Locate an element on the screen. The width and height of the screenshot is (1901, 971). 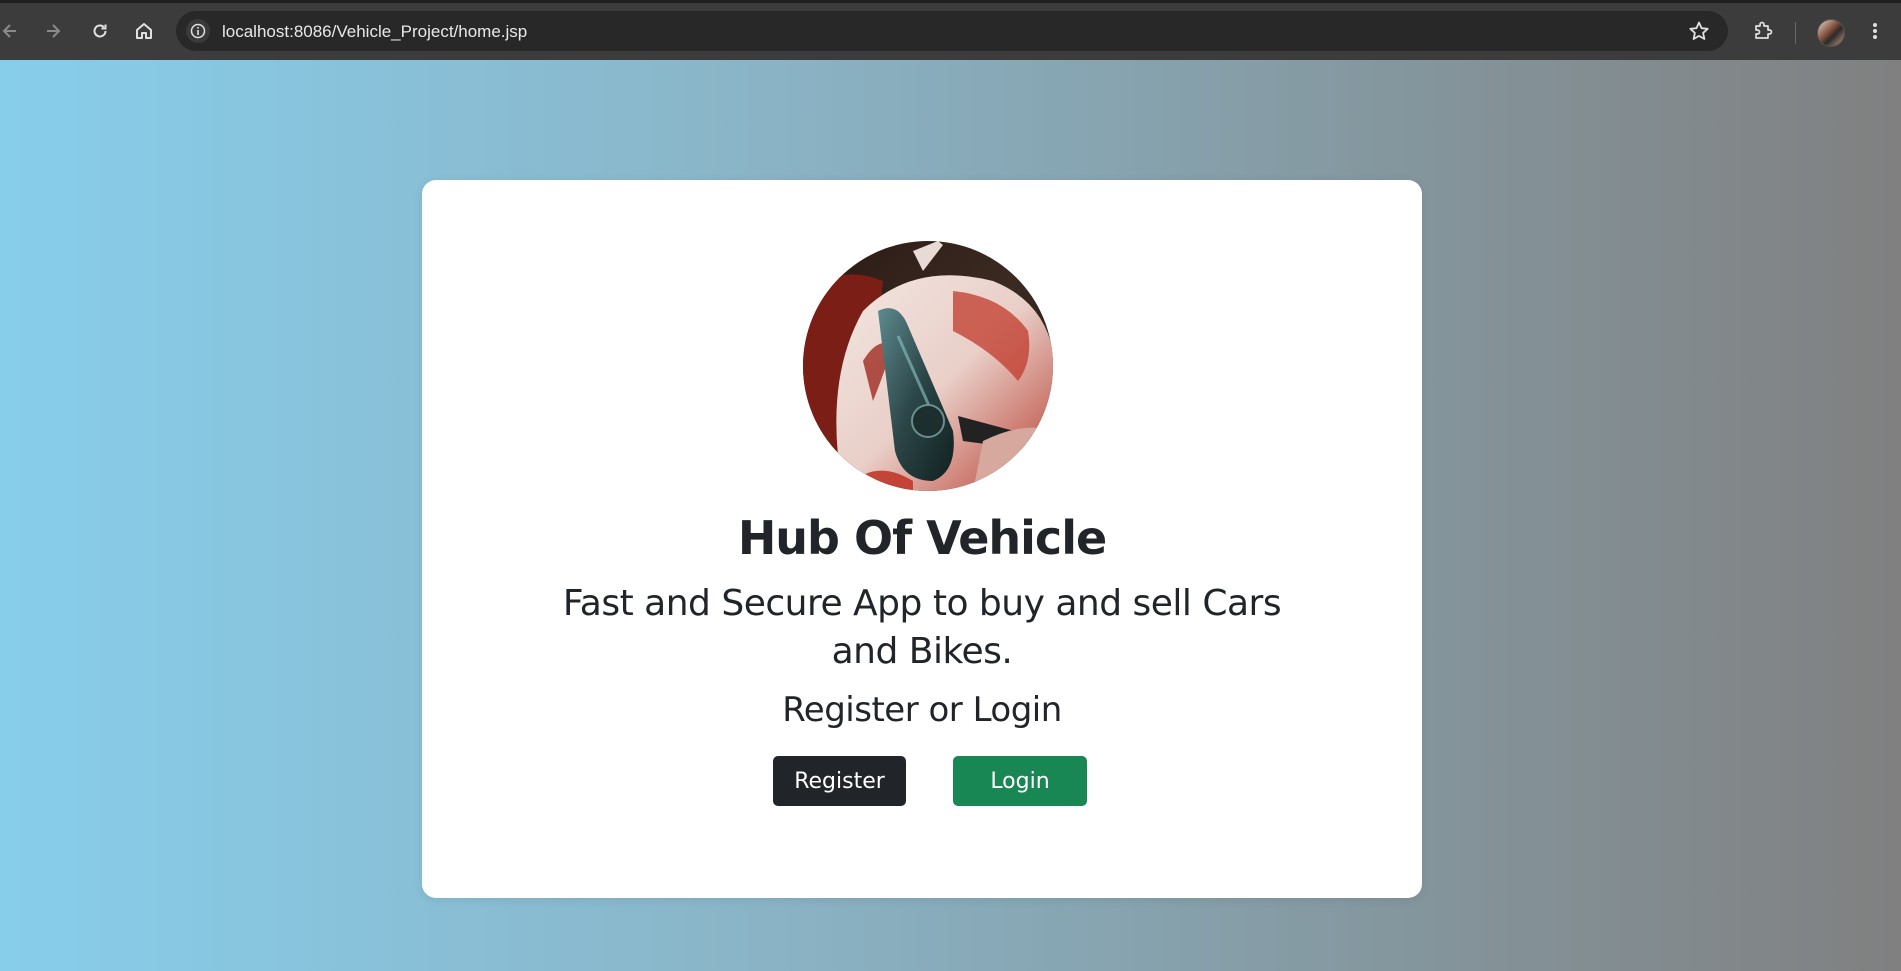
profile-avatar is located at coordinates (1831, 33).